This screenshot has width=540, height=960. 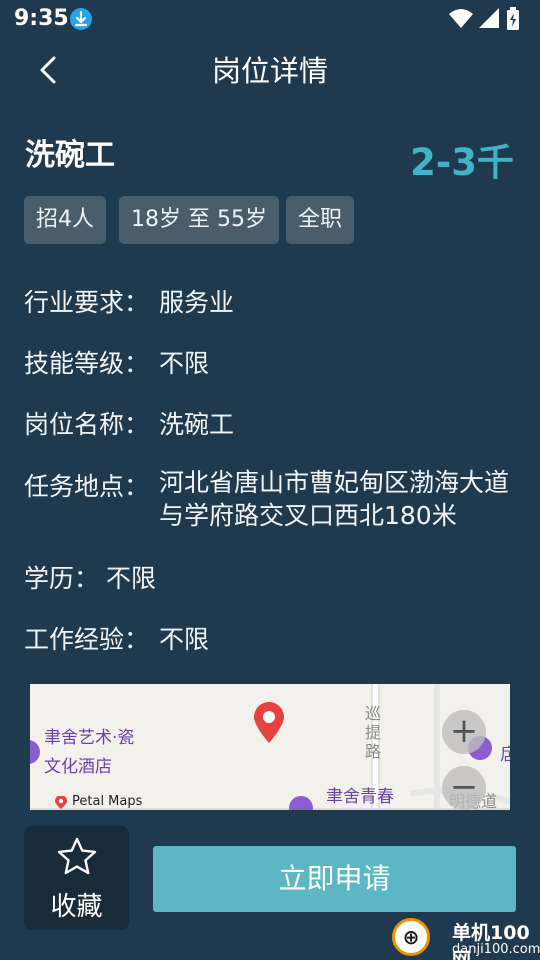 I want to click on detail-label: 岗位名称：, so click(x=87, y=424).